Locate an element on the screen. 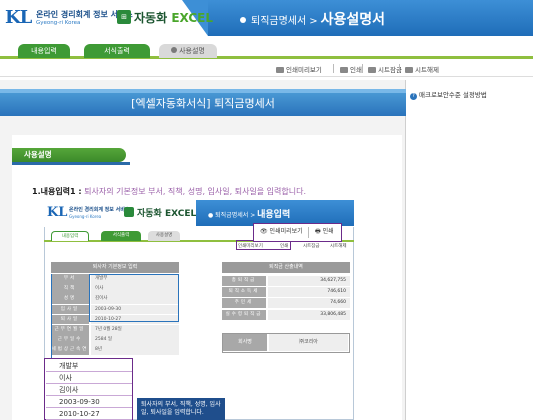 The height and width of the screenshot is (420, 533). breadcrumb: 퇴직금명세서 > 사용설명서 is located at coordinates (312, 19).